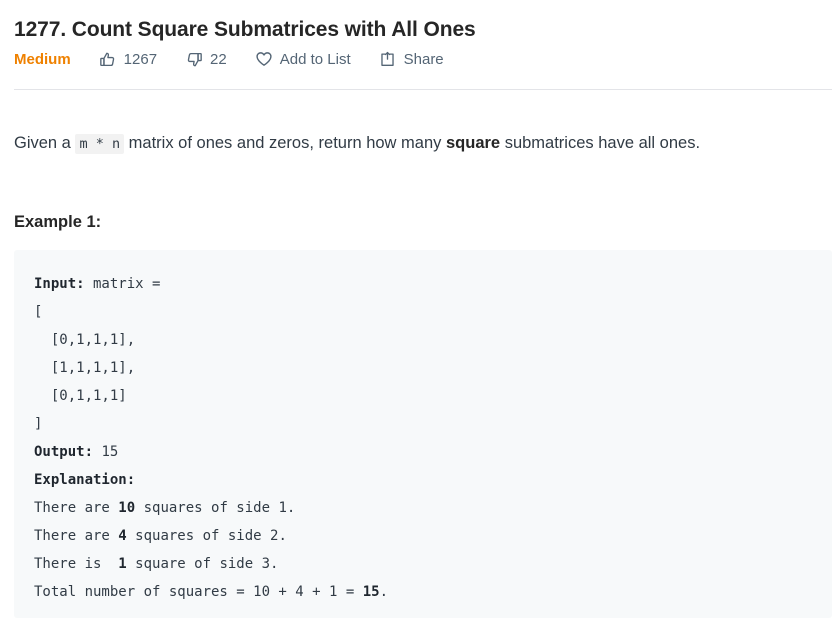 The width and height of the screenshot is (832, 618). I want to click on explanation-number: 15, so click(371, 592).